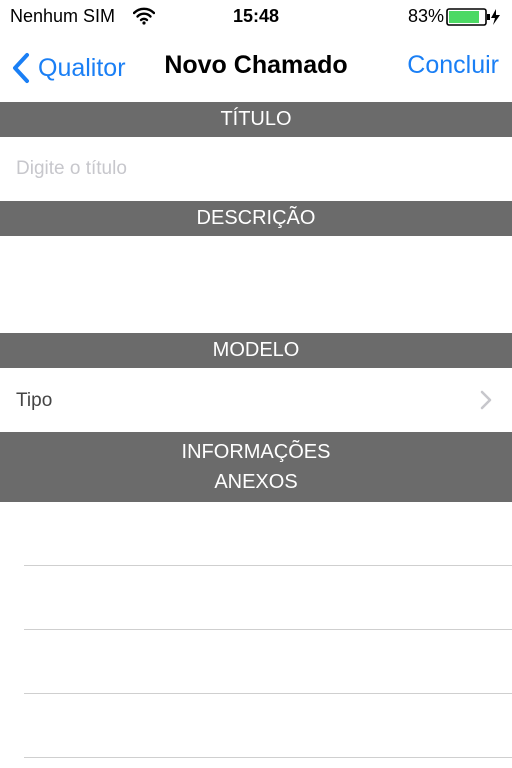 Image resolution: width=512 pixels, height=768 pixels. I want to click on tipo-label: Tipo, so click(34, 400).